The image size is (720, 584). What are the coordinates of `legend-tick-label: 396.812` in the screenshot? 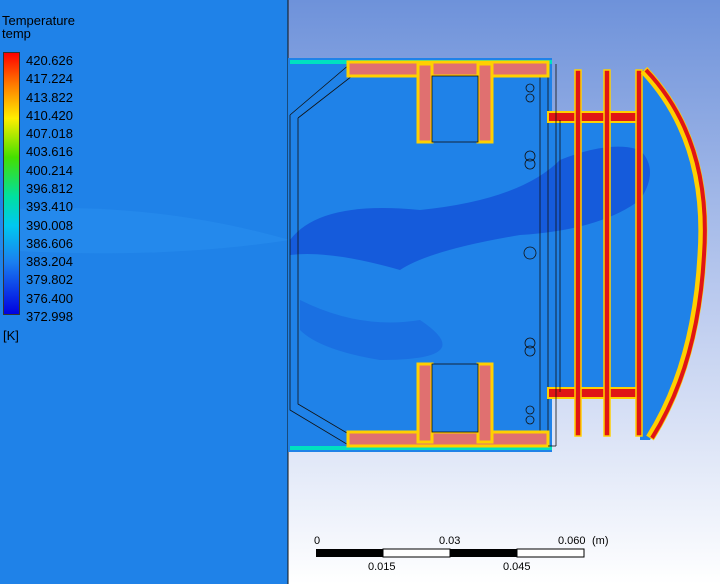 It's located at (49, 188).